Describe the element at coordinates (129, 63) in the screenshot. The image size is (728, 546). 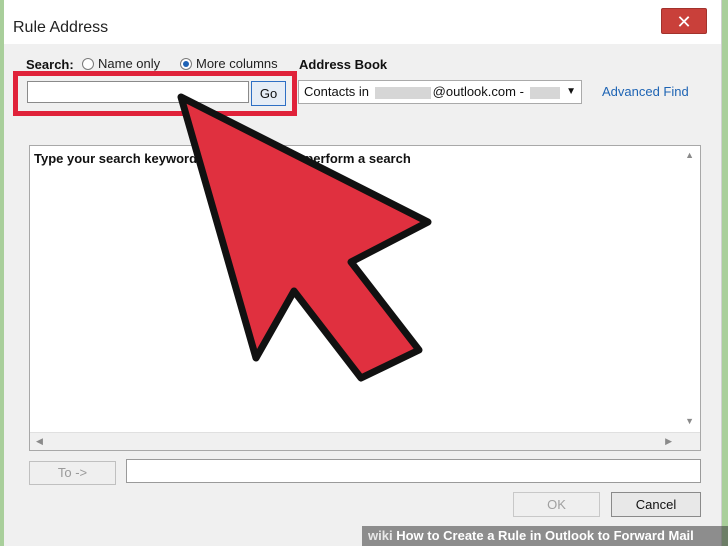
I see `radio-name-only-label: Name only` at that location.